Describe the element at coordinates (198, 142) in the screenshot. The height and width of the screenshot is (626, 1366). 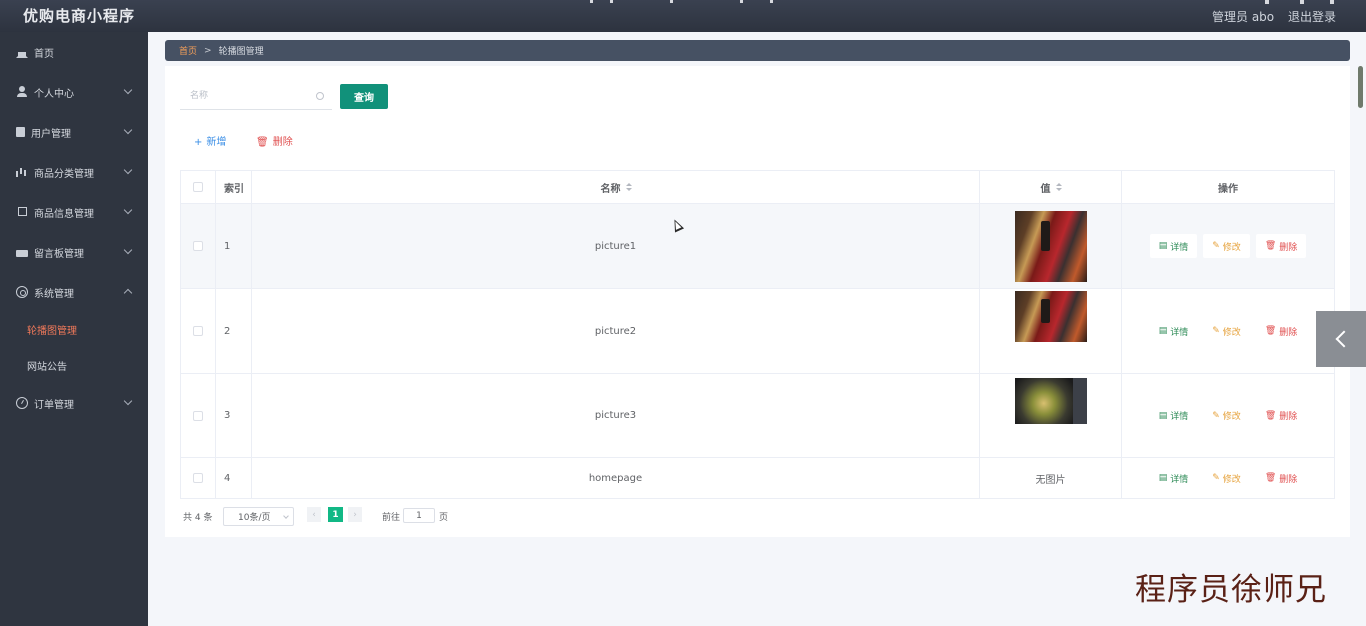
I see `plus-icon: +` at that location.